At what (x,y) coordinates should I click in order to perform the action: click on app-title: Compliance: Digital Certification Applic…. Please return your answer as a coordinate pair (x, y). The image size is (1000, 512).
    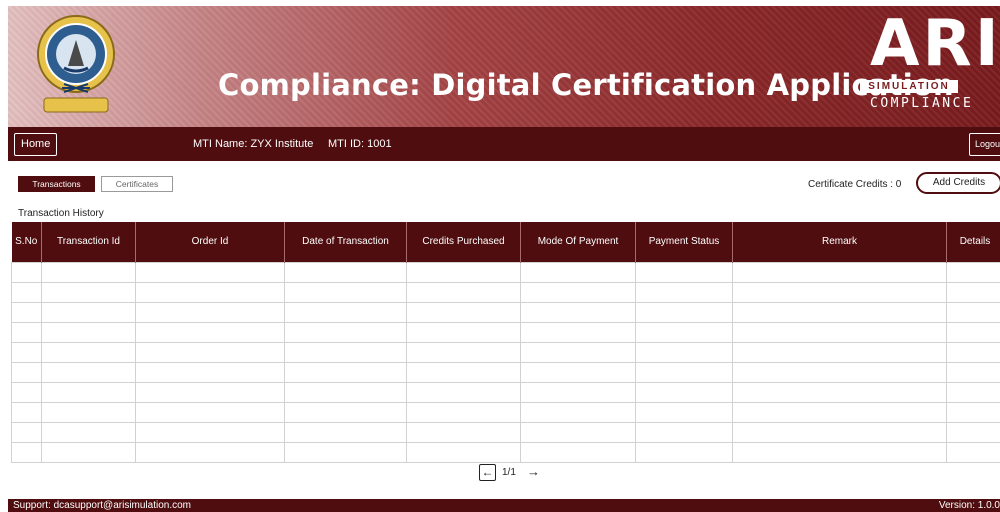
    Looking at the image, I should click on (586, 85).